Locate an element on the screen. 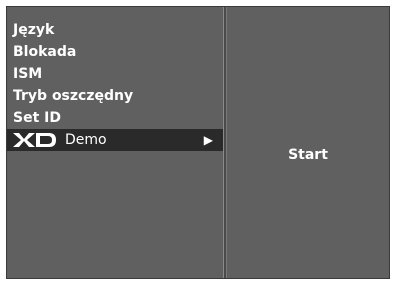 The width and height of the screenshot is (393, 284). menu-item-xd-demo: Demo ▶ is located at coordinates (115, 140).